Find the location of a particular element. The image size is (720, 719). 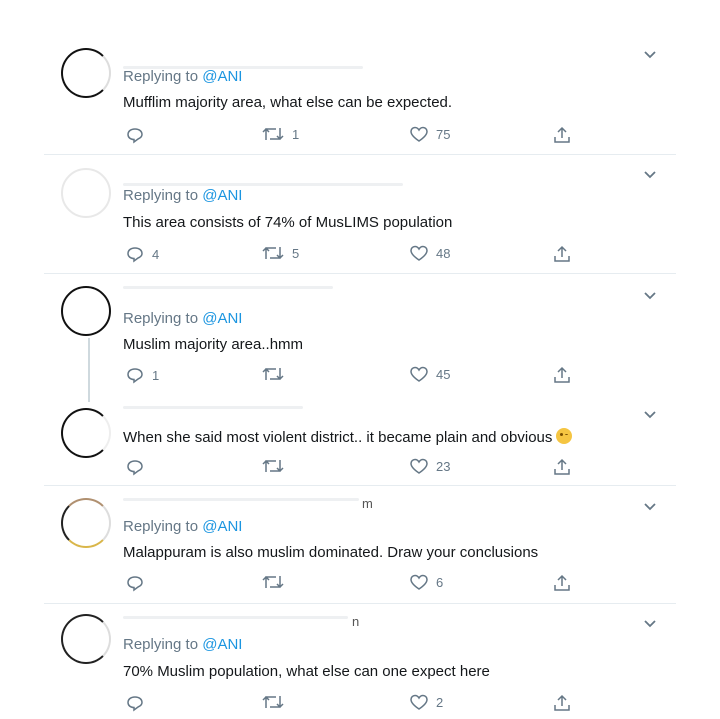

like-count: 48 is located at coordinates (443, 253).